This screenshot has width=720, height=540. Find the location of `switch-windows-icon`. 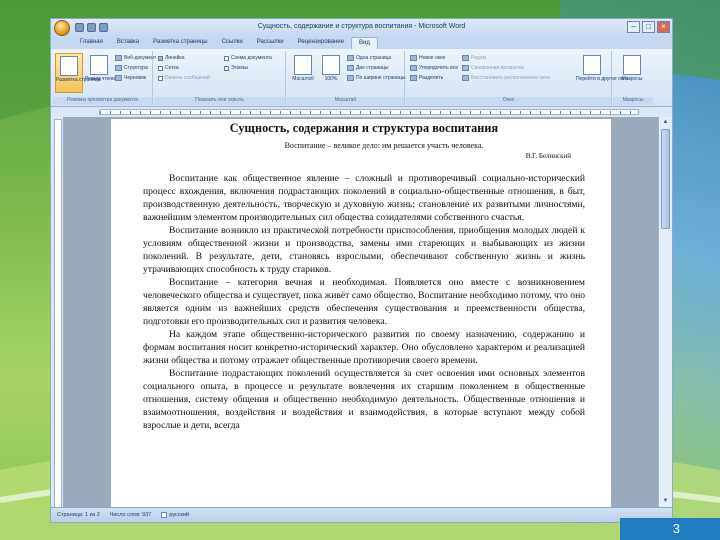

switch-windows-icon is located at coordinates (592, 65).